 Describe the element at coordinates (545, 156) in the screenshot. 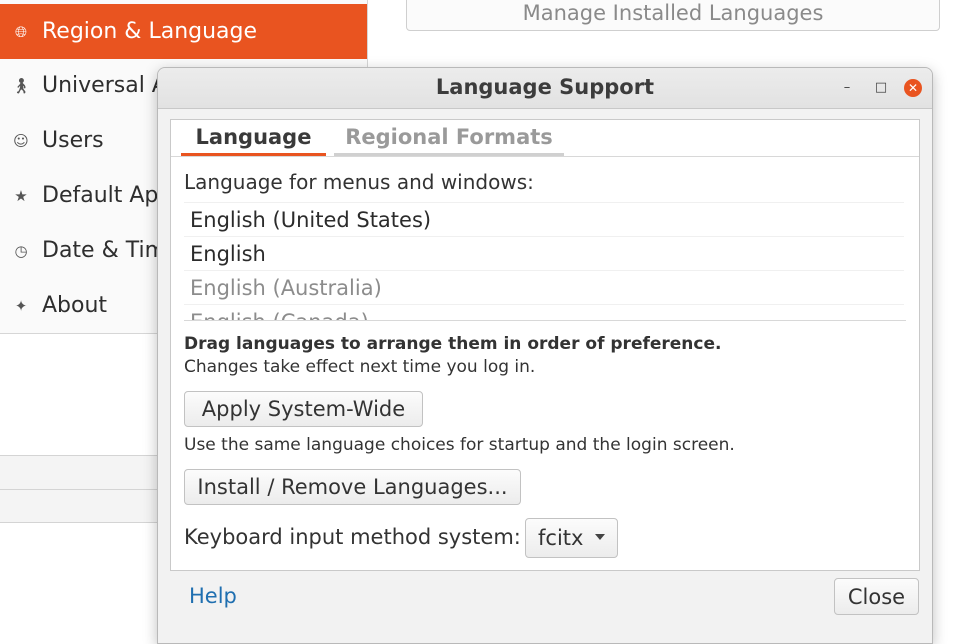

I see `tabs-divider` at that location.